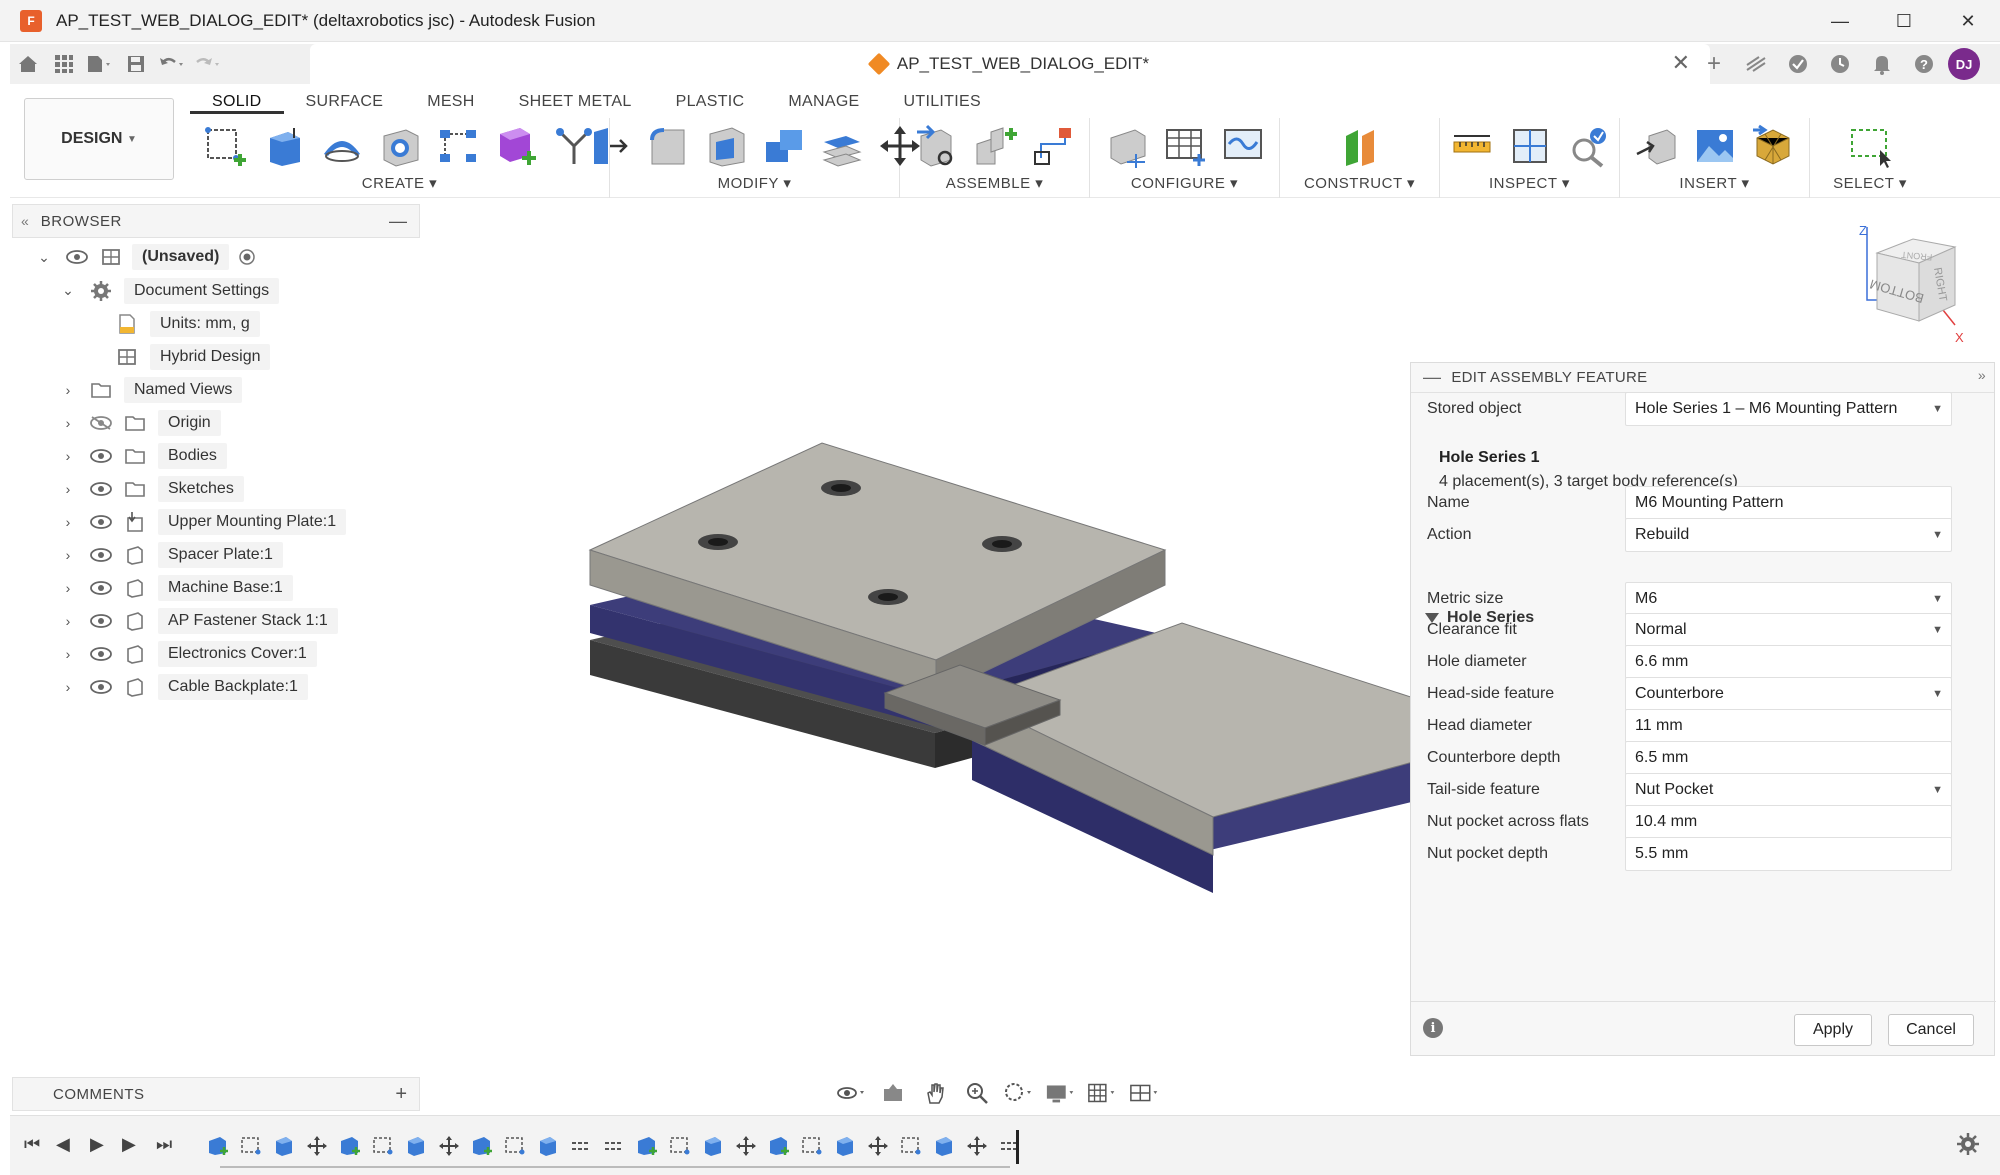 The height and width of the screenshot is (1175, 2000). What do you see at coordinates (222, 488) in the screenshot?
I see `tree-item-sketches: › Sketches` at bounding box center [222, 488].